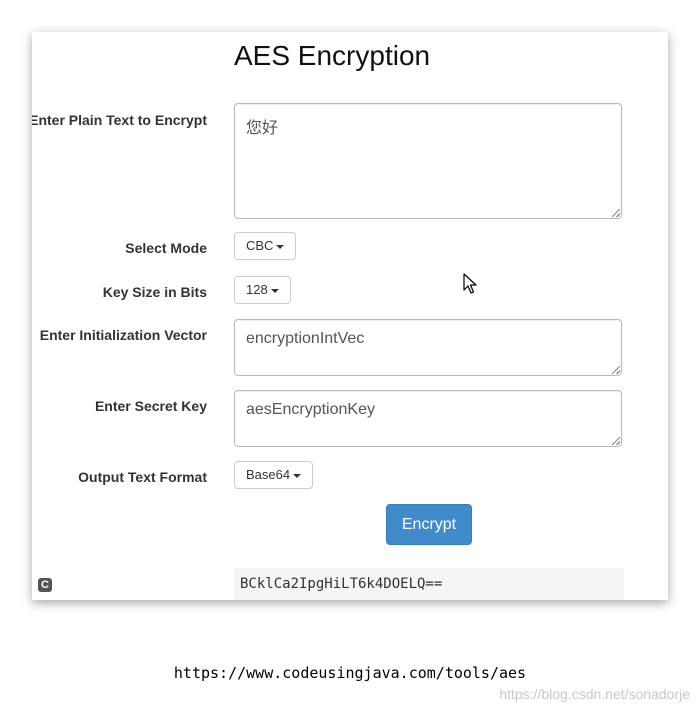 This screenshot has height=714, width=700. I want to click on key-size-dropdown: 128, so click(262, 290).